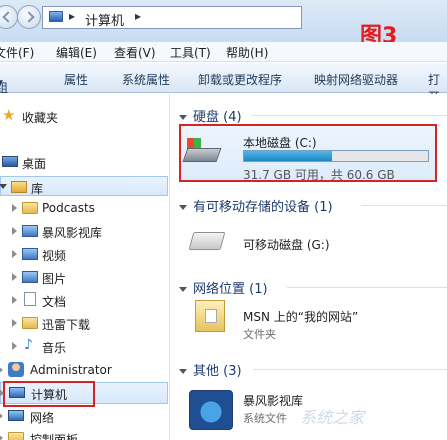 This screenshot has width=447, height=440. I want to click on user-icon, so click(16, 369).